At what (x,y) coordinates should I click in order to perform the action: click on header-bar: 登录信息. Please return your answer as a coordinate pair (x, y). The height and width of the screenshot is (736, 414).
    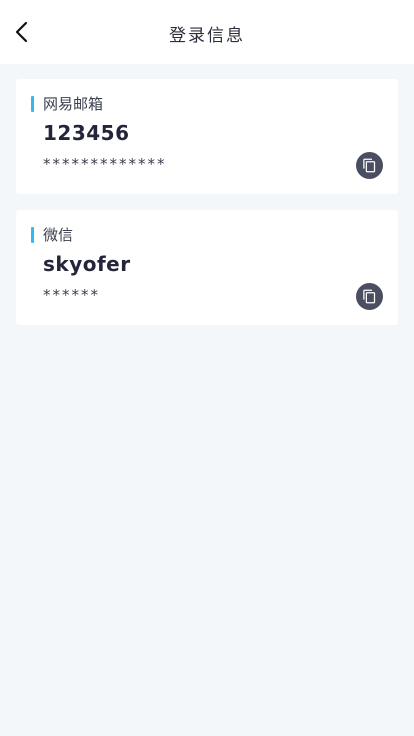
    Looking at the image, I should click on (207, 32).